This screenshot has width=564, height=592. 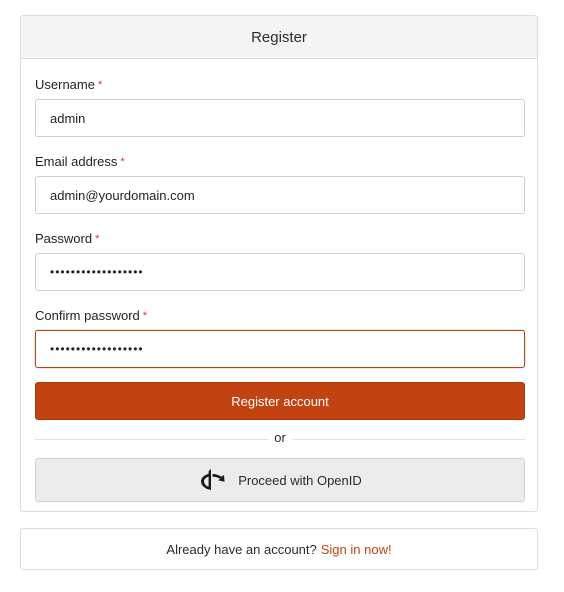 I want to click on password-label: Password *, so click(x=279, y=239).